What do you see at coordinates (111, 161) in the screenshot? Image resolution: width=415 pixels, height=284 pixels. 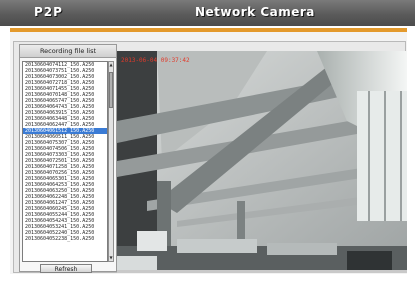 I see `file-list-scrollbar: ▲ ▼` at bounding box center [111, 161].